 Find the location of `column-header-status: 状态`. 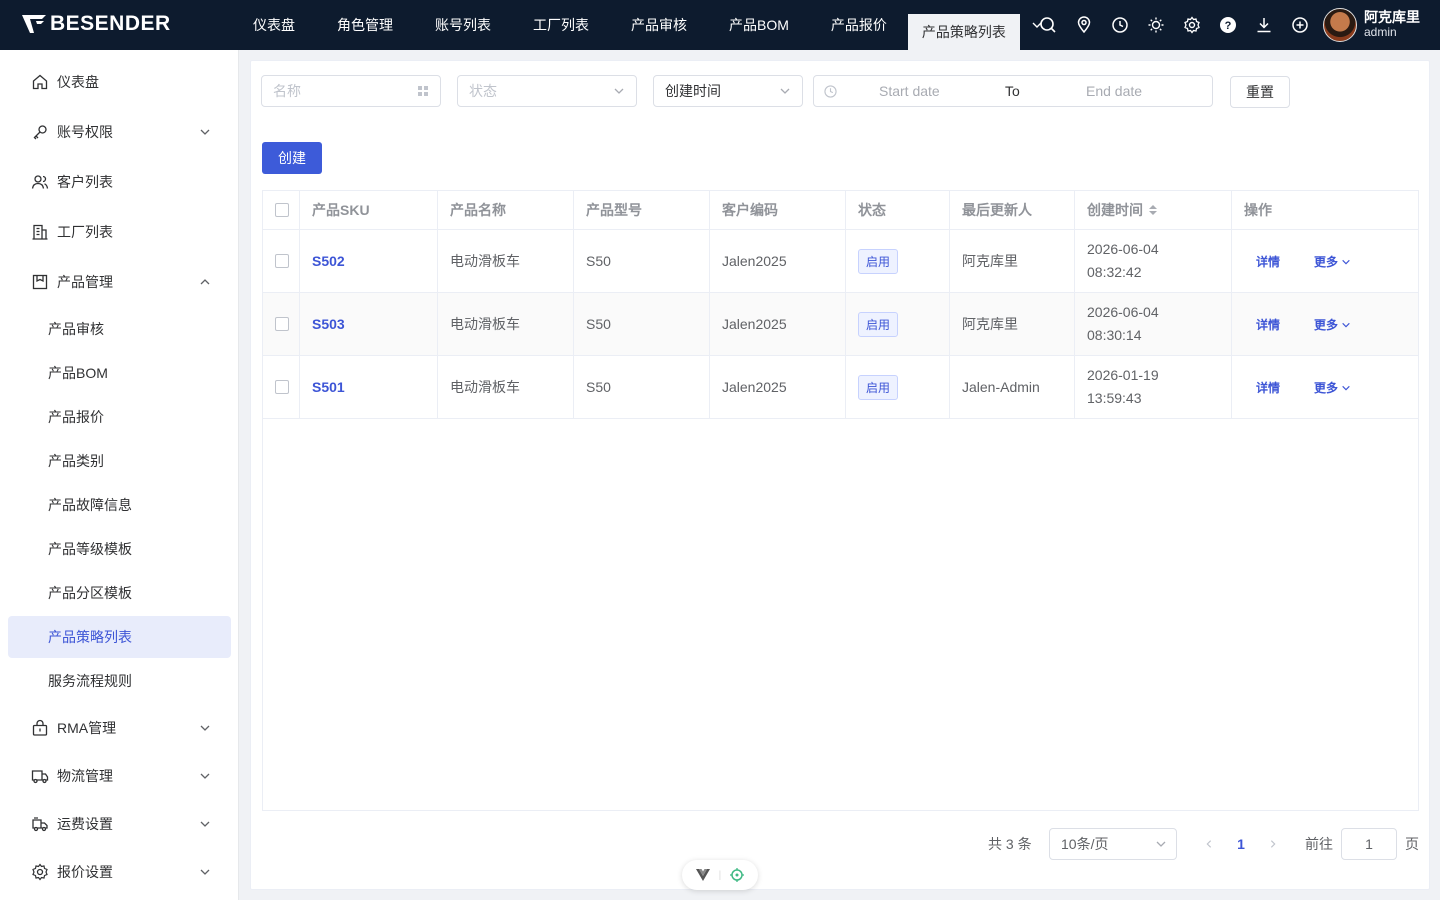

column-header-status: 状态 is located at coordinates (898, 210).